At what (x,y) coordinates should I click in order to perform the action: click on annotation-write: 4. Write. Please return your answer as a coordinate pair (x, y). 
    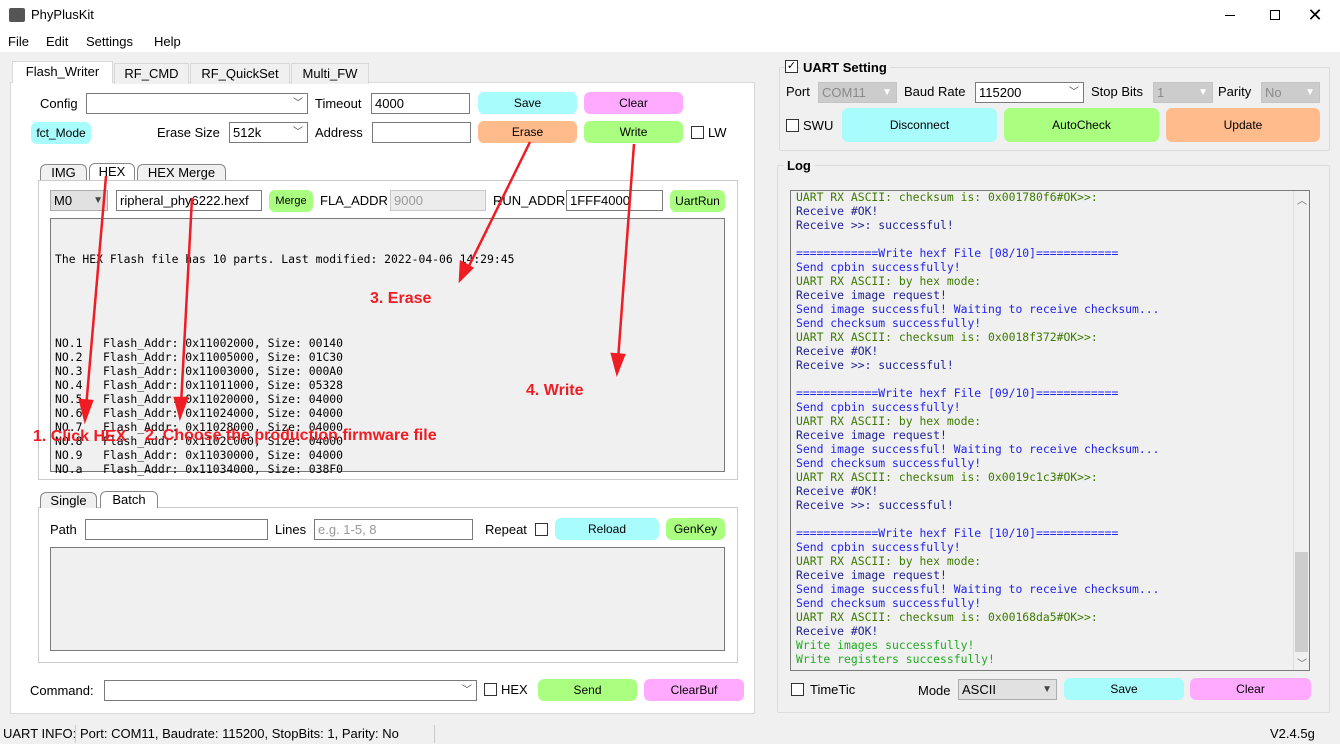
    Looking at the image, I should click on (555, 390).